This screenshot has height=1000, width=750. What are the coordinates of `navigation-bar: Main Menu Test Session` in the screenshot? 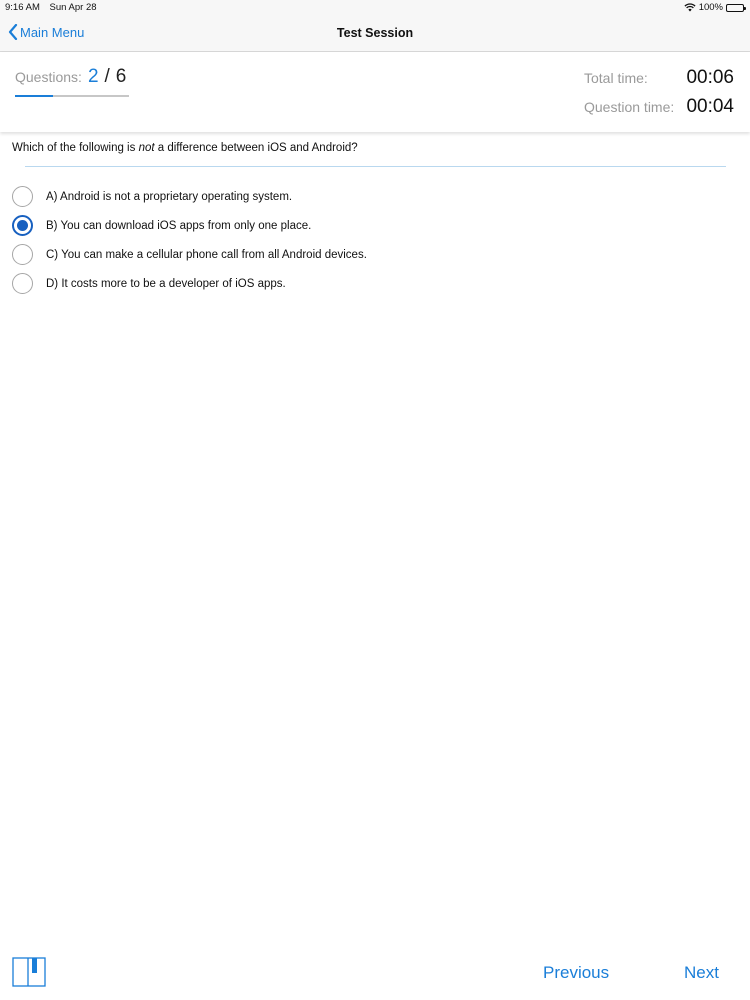 It's located at (375, 34).